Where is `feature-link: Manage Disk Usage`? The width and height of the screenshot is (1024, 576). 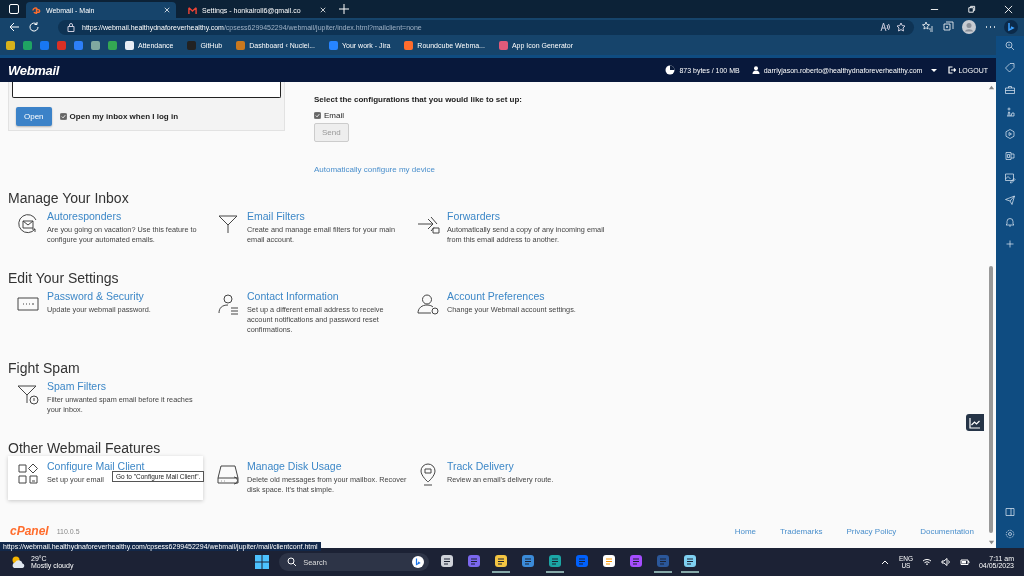 feature-link: Manage Disk Usage is located at coordinates (327, 466).